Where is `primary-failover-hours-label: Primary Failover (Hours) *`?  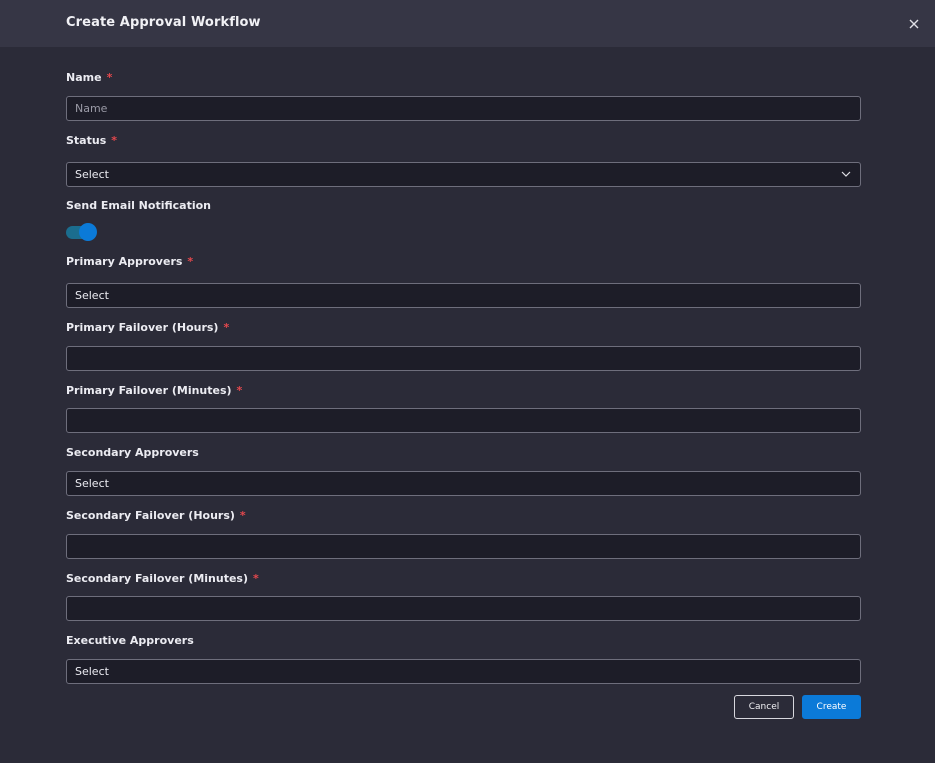
primary-failover-hours-label: Primary Failover (Hours) * is located at coordinates (147, 327).